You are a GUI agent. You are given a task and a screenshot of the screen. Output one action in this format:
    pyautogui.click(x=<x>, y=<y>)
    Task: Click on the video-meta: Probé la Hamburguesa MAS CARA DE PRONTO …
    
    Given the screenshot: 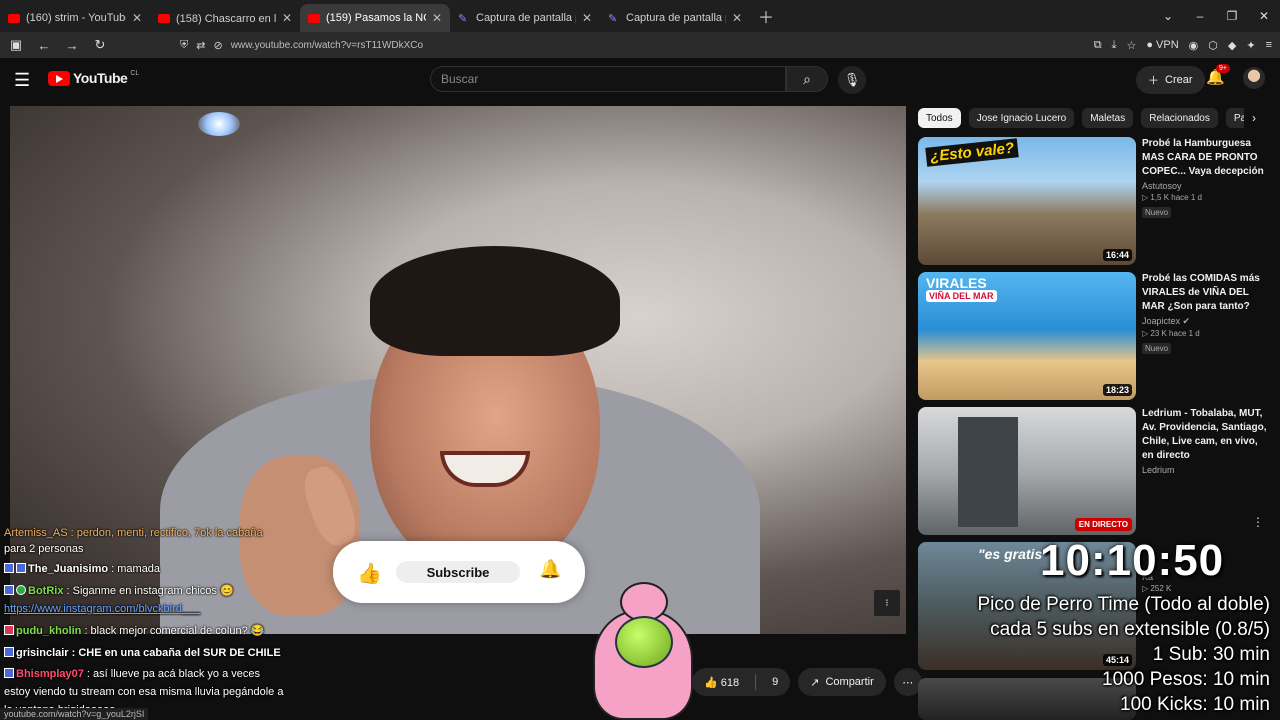 What is the action you would take?
    pyautogui.click(x=1206, y=178)
    